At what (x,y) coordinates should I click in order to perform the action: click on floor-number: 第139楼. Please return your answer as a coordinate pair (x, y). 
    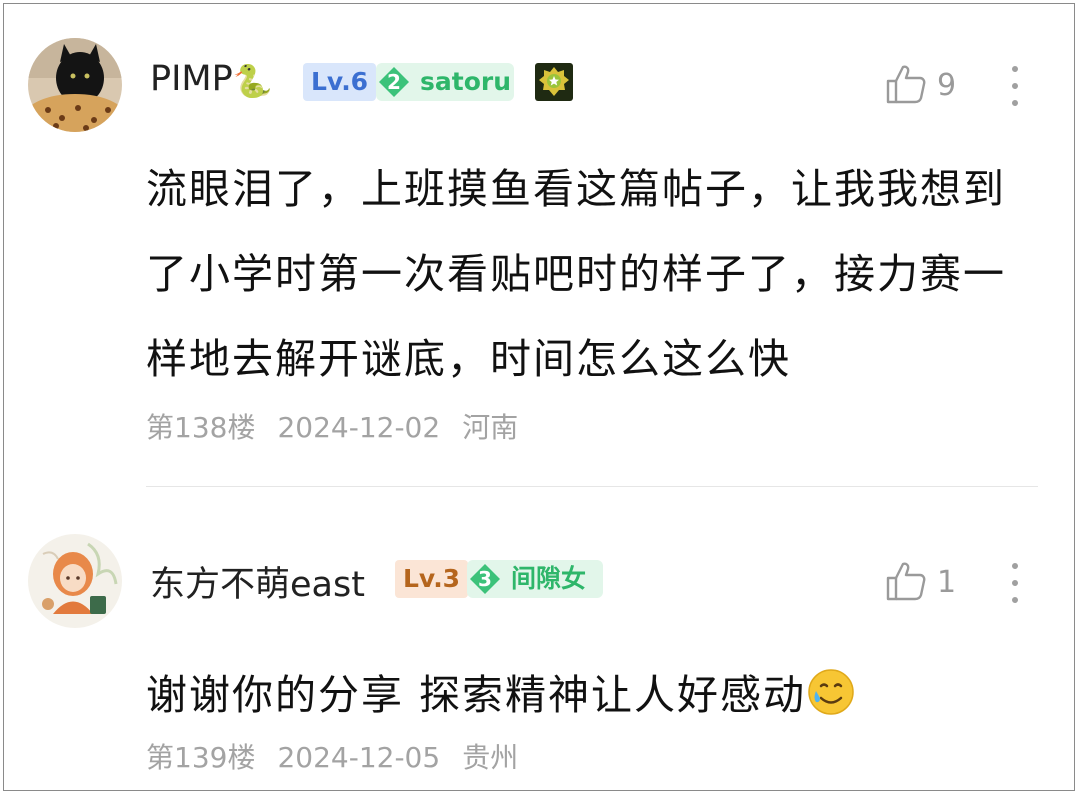
    Looking at the image, I should click on (201, 757).